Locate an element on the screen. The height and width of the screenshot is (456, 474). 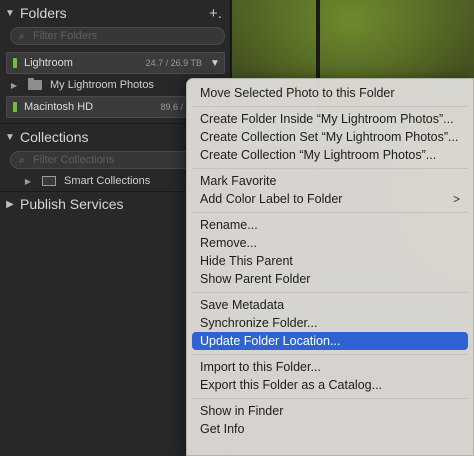
menu-item-show-in-finder: Show in Finder is located at coordinates (330, 411).